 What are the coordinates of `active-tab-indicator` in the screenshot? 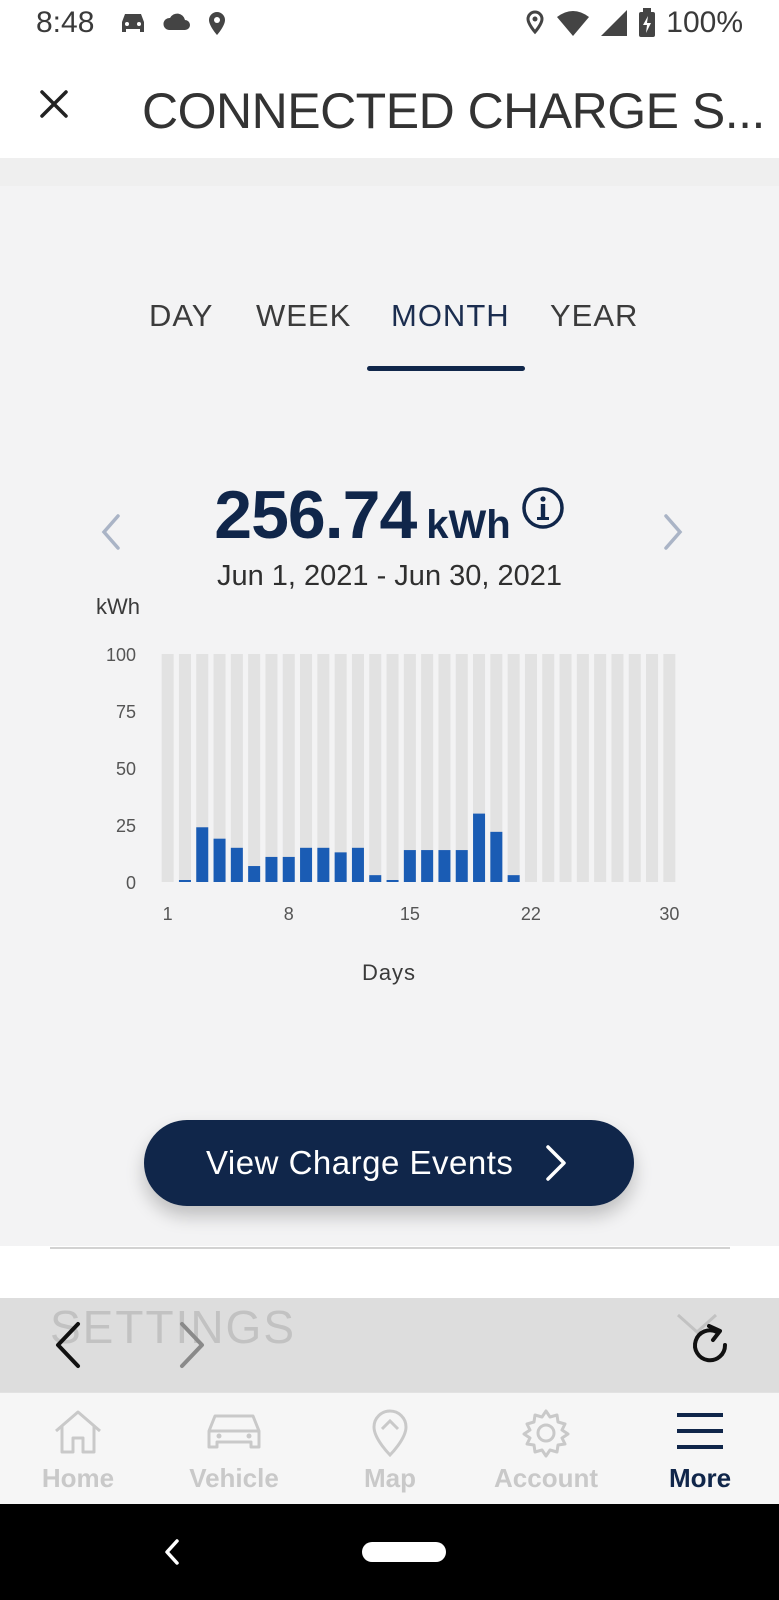 It's located at (446, 368).